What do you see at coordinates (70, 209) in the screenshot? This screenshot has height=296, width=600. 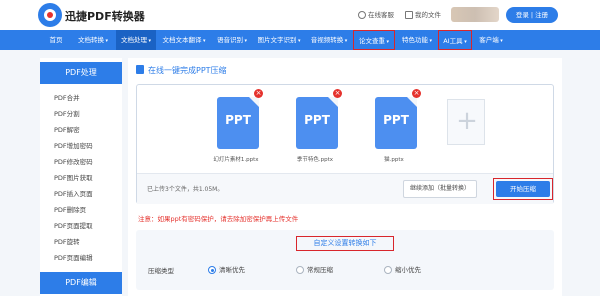 I see `sidebar-item-pdf-delete-page: PDF删除页` at bounding box center [70, 209].